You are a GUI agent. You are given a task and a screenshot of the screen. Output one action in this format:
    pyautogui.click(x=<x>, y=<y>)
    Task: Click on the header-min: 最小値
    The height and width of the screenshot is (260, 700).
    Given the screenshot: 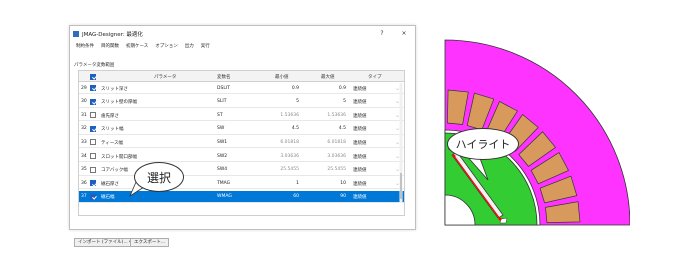 What is the action you would take?
    pyautogui.click(x=282, y=77)
    